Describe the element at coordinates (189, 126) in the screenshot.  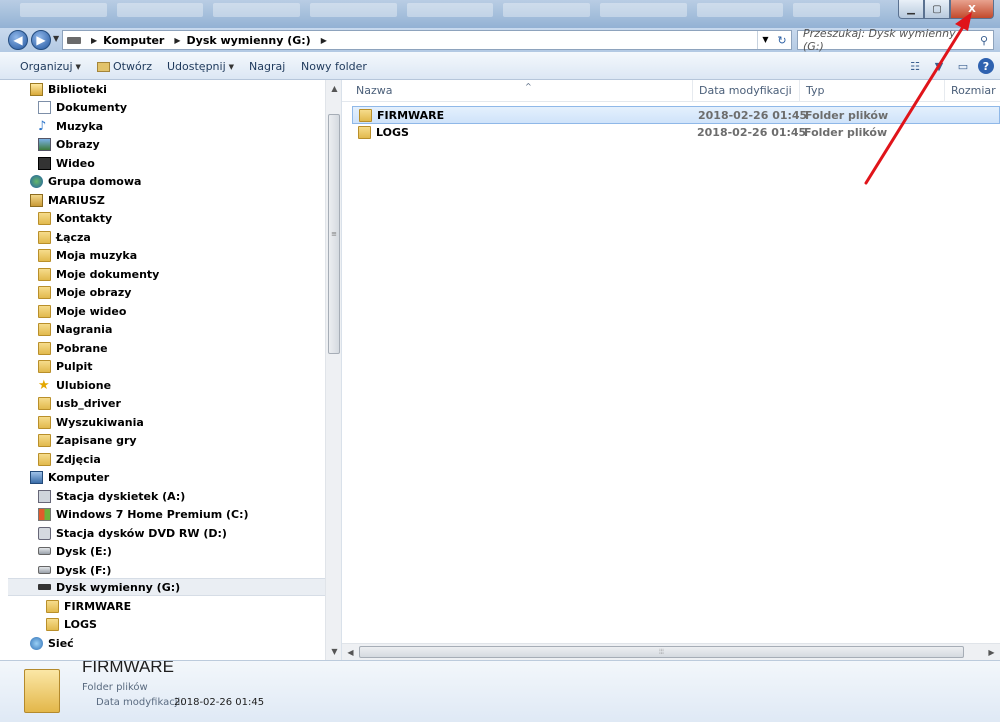
I see `nav-item-music: ♪ Muzyka` at that location.